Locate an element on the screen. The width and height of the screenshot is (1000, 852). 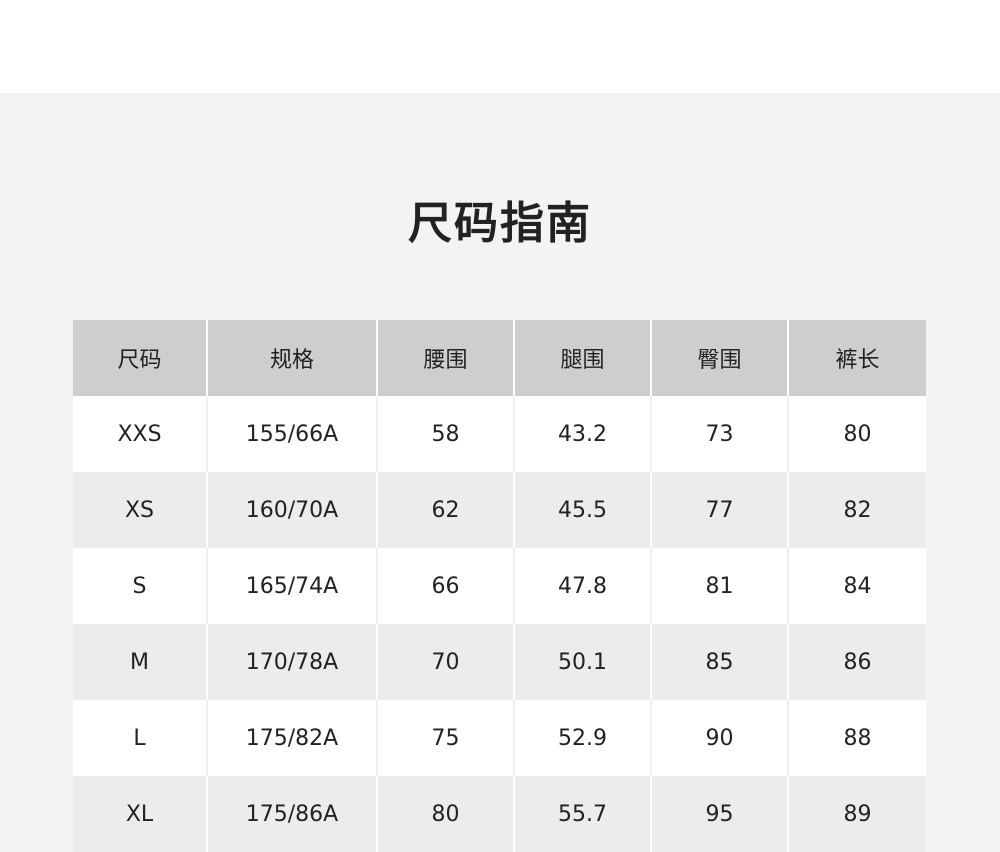
header-waist: 腰围 is located at coordinates (445, 358).